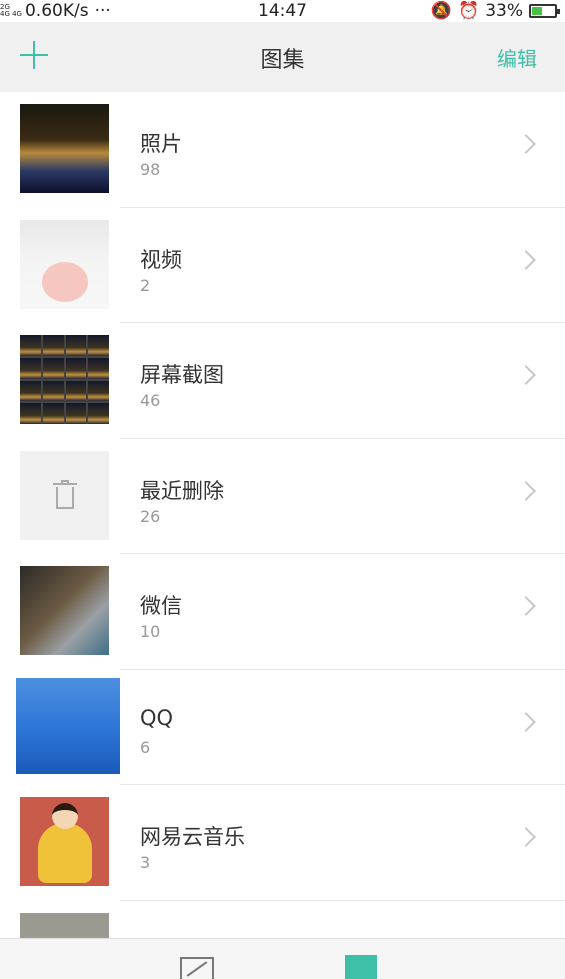 This screenshot has width=565, height=979. I want to click on album-count: 2, so click(145, 285).